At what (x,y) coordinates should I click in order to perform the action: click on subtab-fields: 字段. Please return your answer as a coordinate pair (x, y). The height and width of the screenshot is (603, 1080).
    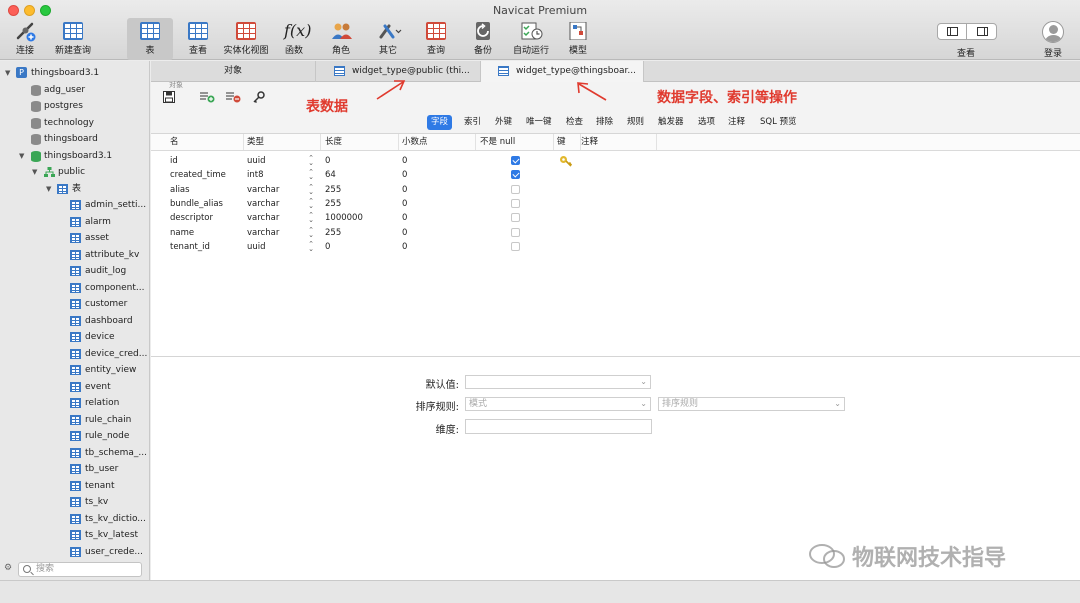
    Looking at the image, I should click on (440, 122).